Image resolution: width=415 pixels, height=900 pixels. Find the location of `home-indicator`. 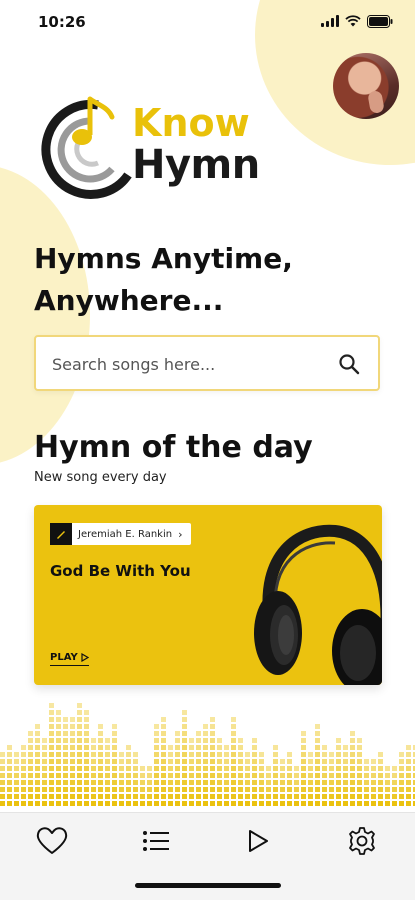

home-indicator is located at coordinates (208, 885).